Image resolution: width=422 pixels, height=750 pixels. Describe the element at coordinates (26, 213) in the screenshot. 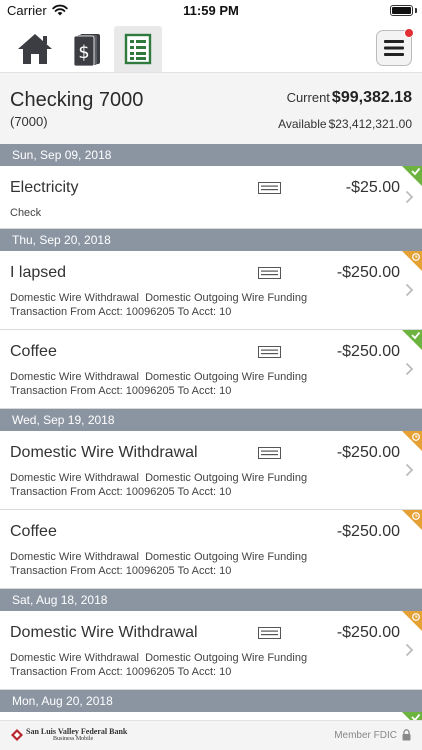

I see `transaction-type: Check` at that location.